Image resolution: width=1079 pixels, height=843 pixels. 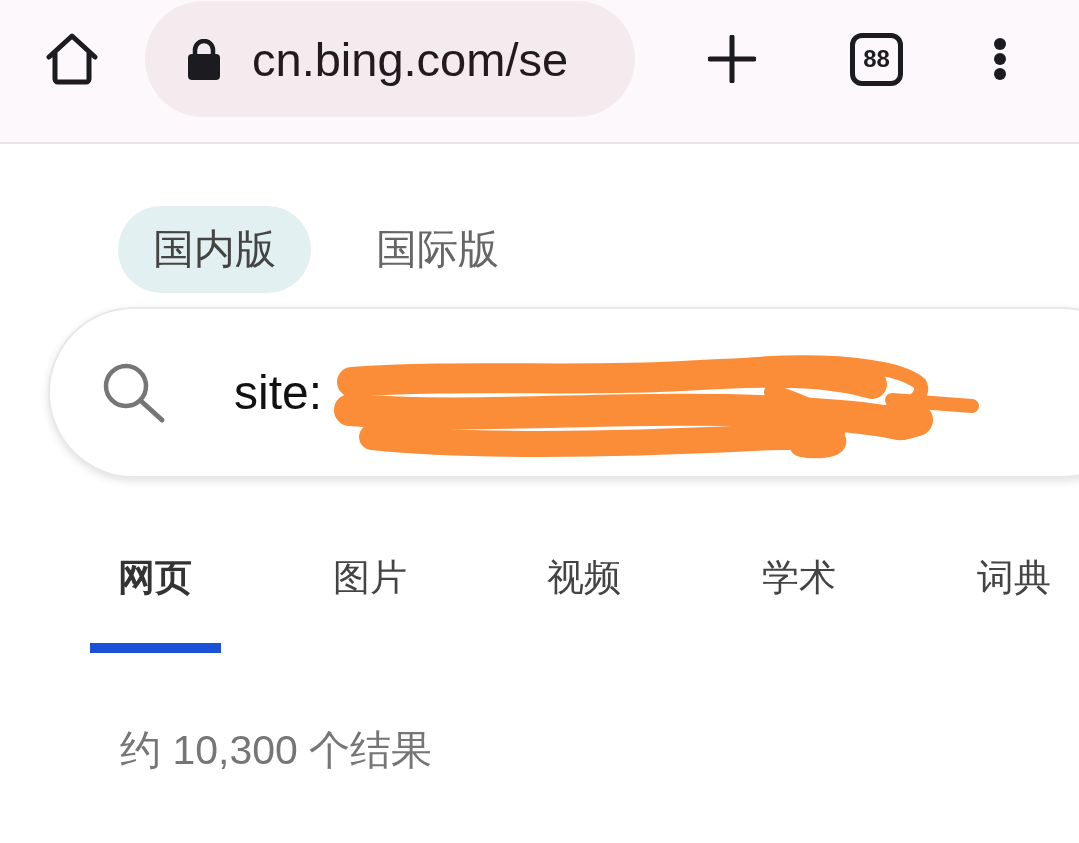 What do you see at coordinates (437, 249) in the screenshot?
I see `edition-tab: 国际版` at bounding box center [437, 249].